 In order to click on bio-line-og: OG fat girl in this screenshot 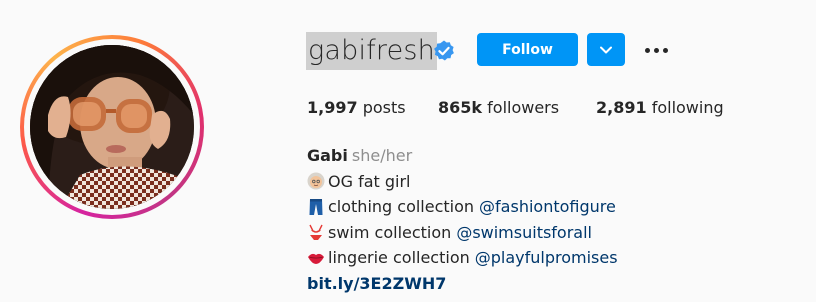, I will do `click(462, 182)`.